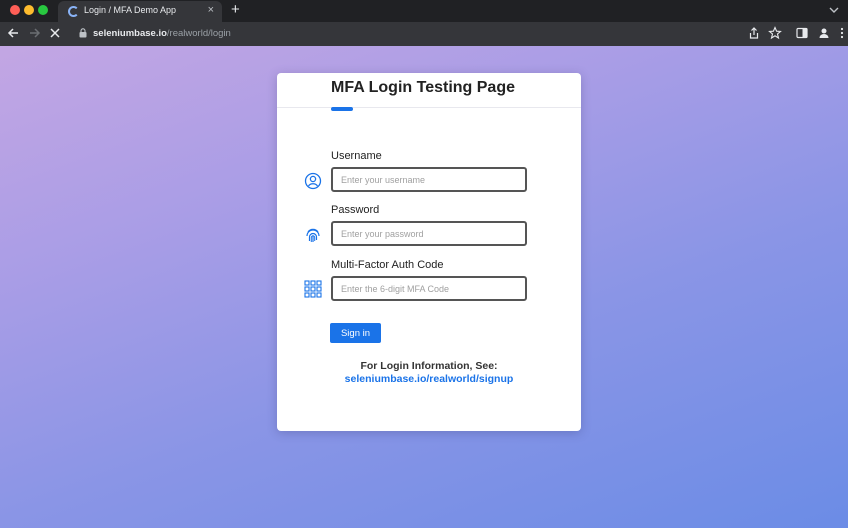  What do you see at coordinates (424, 11) in the screenshot?
I see `browser-titlebar: Login / MFA Demo App × +` at bounding box center [424, 11].